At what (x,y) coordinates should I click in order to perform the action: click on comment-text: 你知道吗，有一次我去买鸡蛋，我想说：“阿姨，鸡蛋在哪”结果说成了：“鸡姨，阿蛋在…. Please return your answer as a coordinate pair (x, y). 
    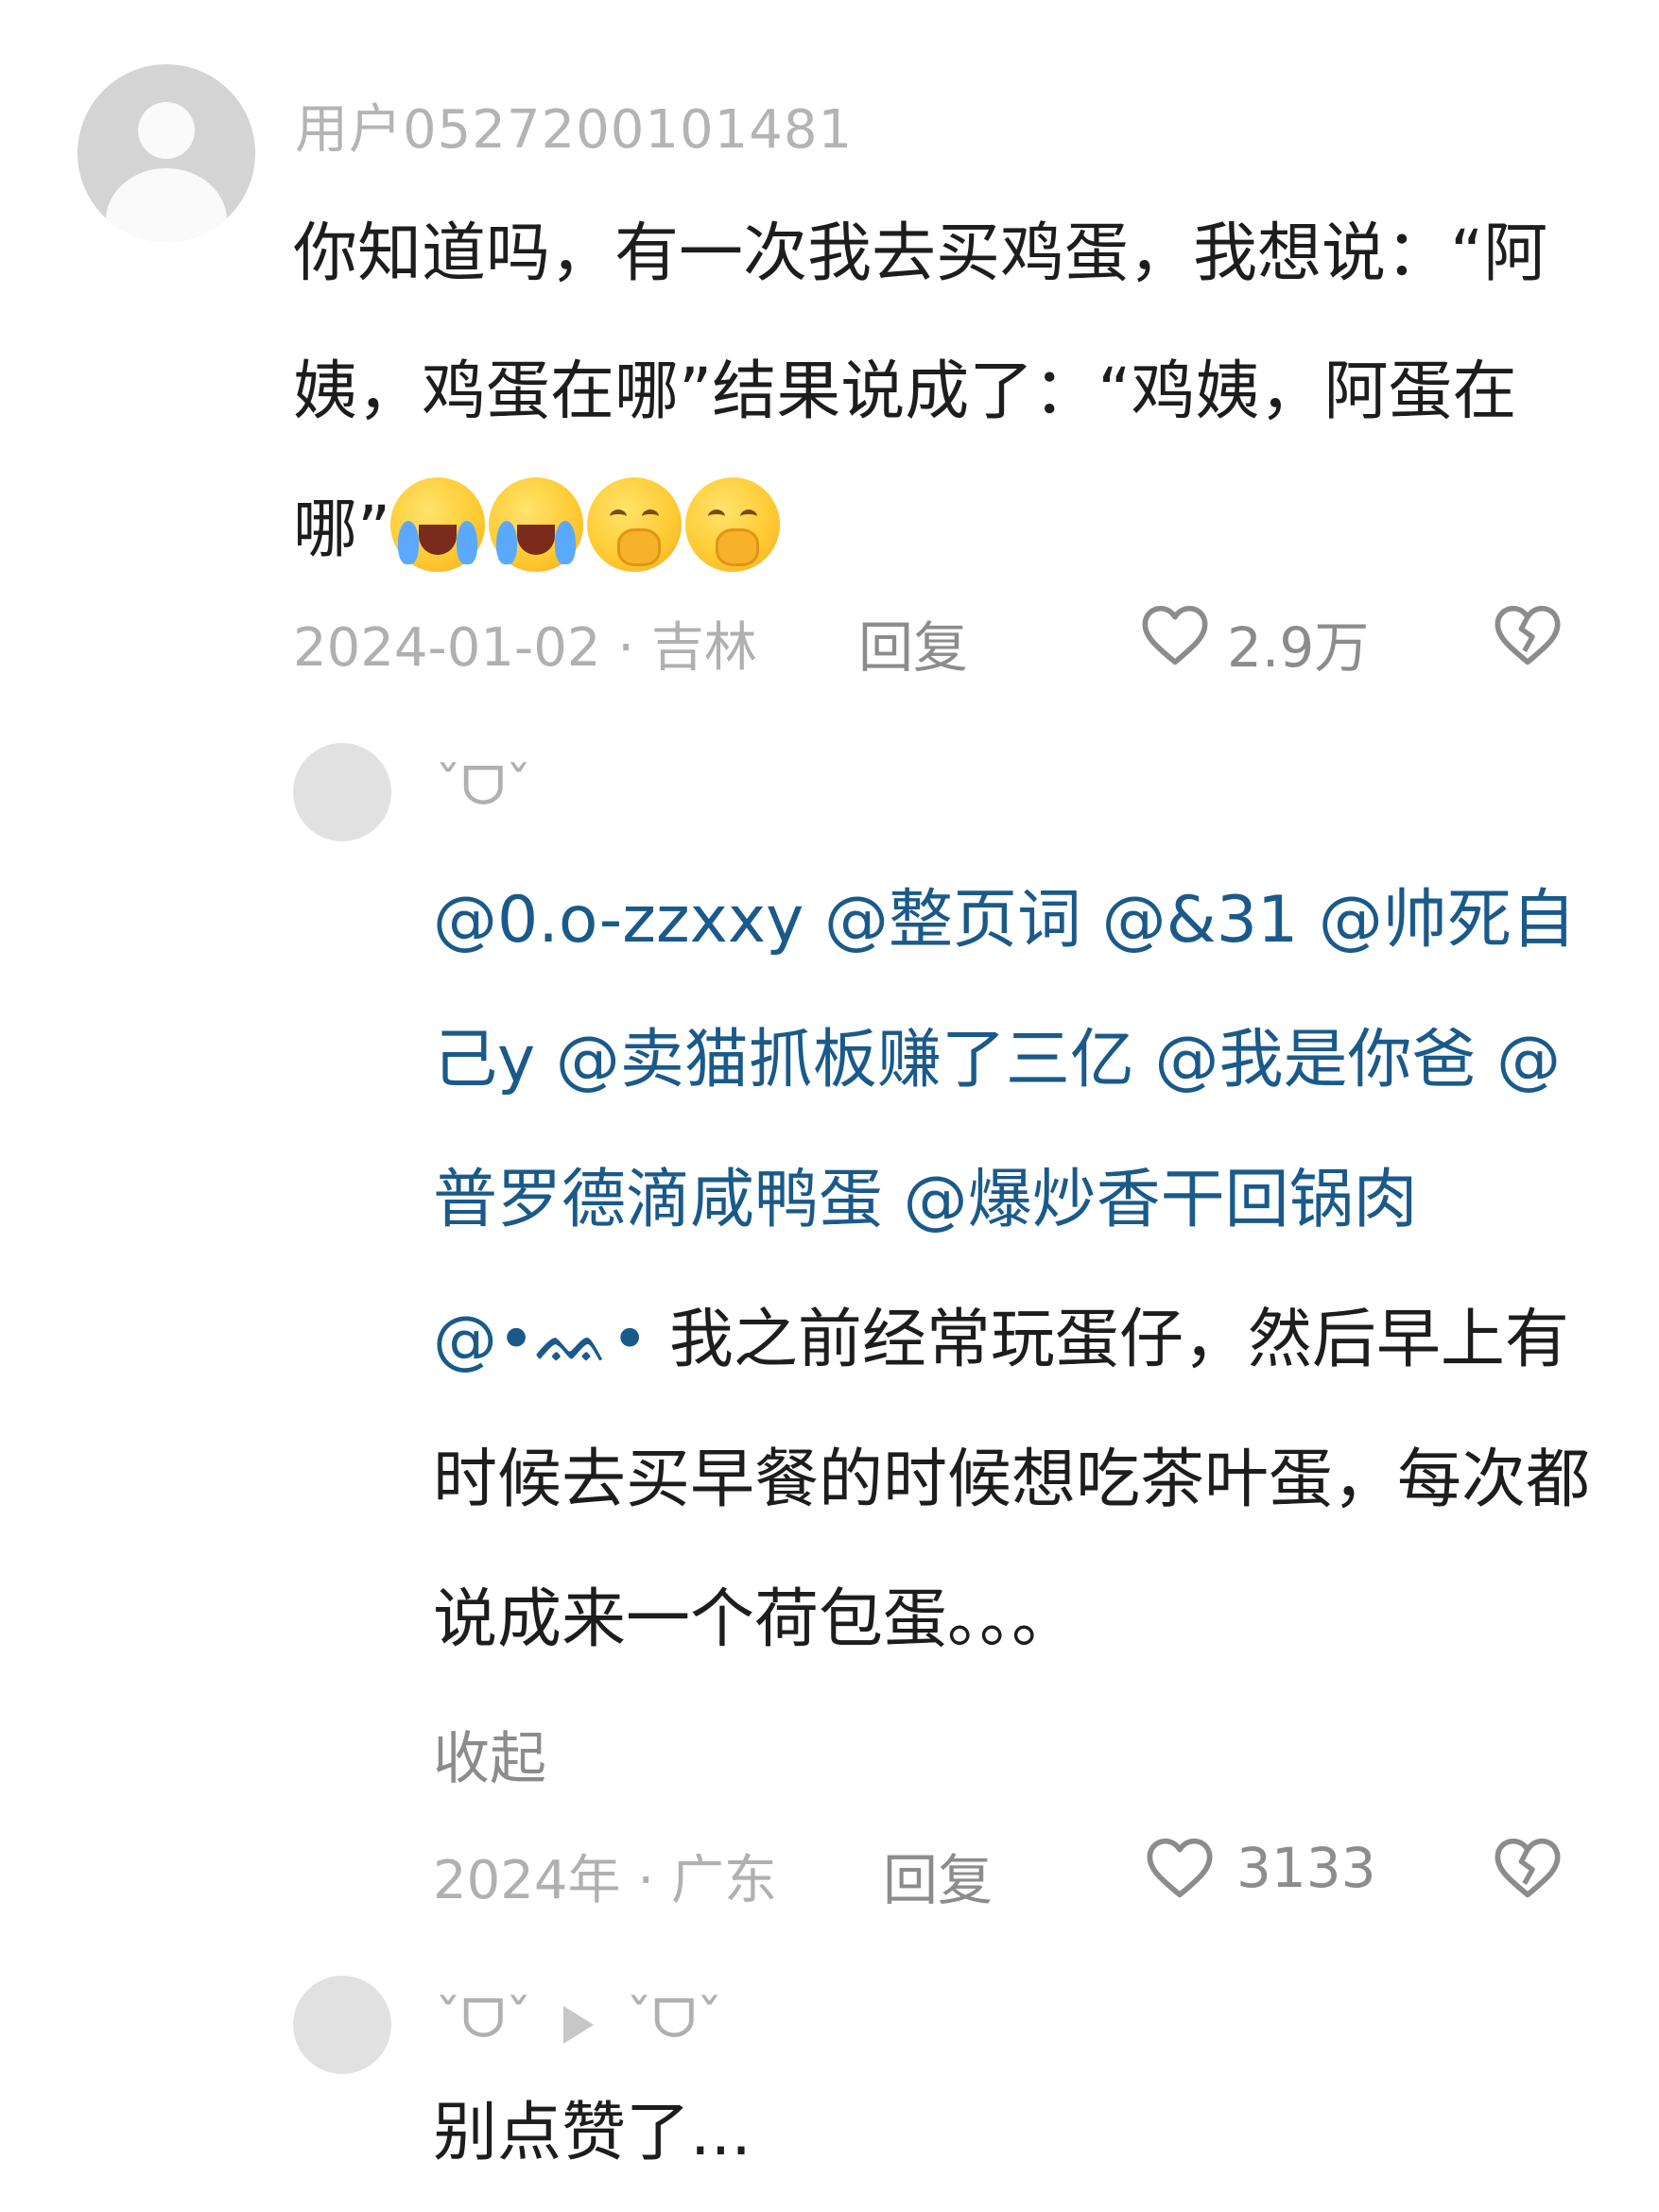
    Looking at the image, I should click on (936, 392).